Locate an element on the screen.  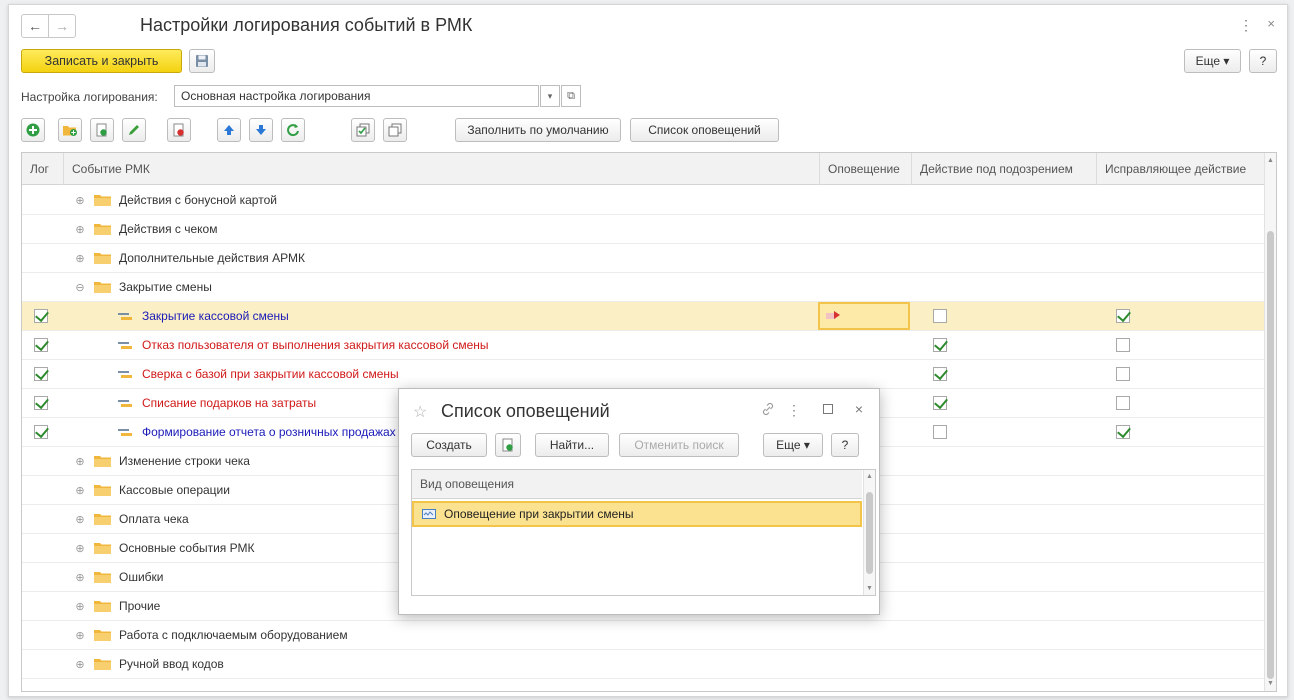
table-row: ⊕ Дополнительные действия АРМК is located at coordinates (643, 258).